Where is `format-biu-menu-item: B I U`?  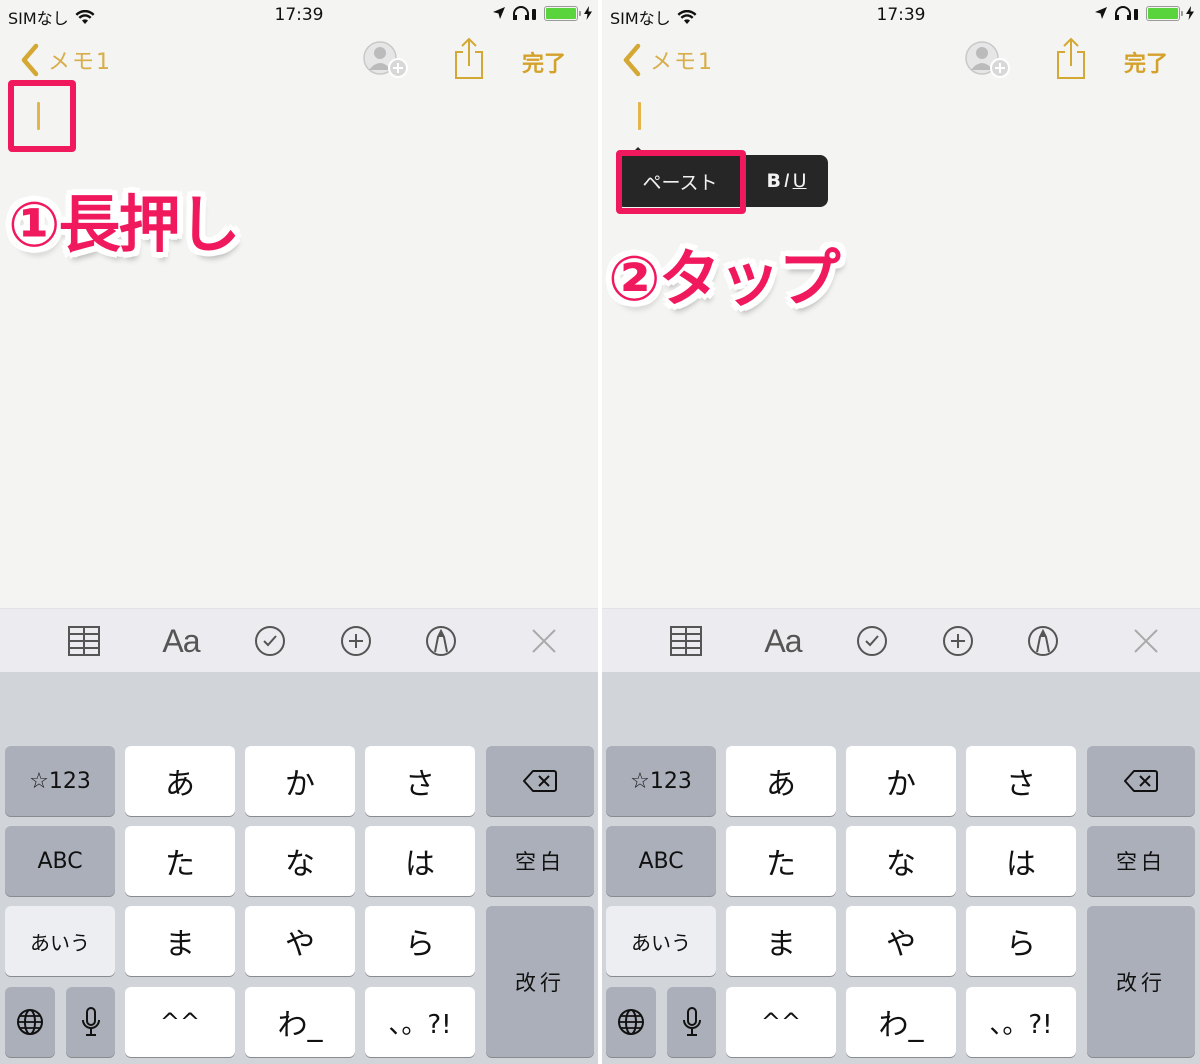
format-biu-menu-item: B I U is located at coordinates (786, 181).